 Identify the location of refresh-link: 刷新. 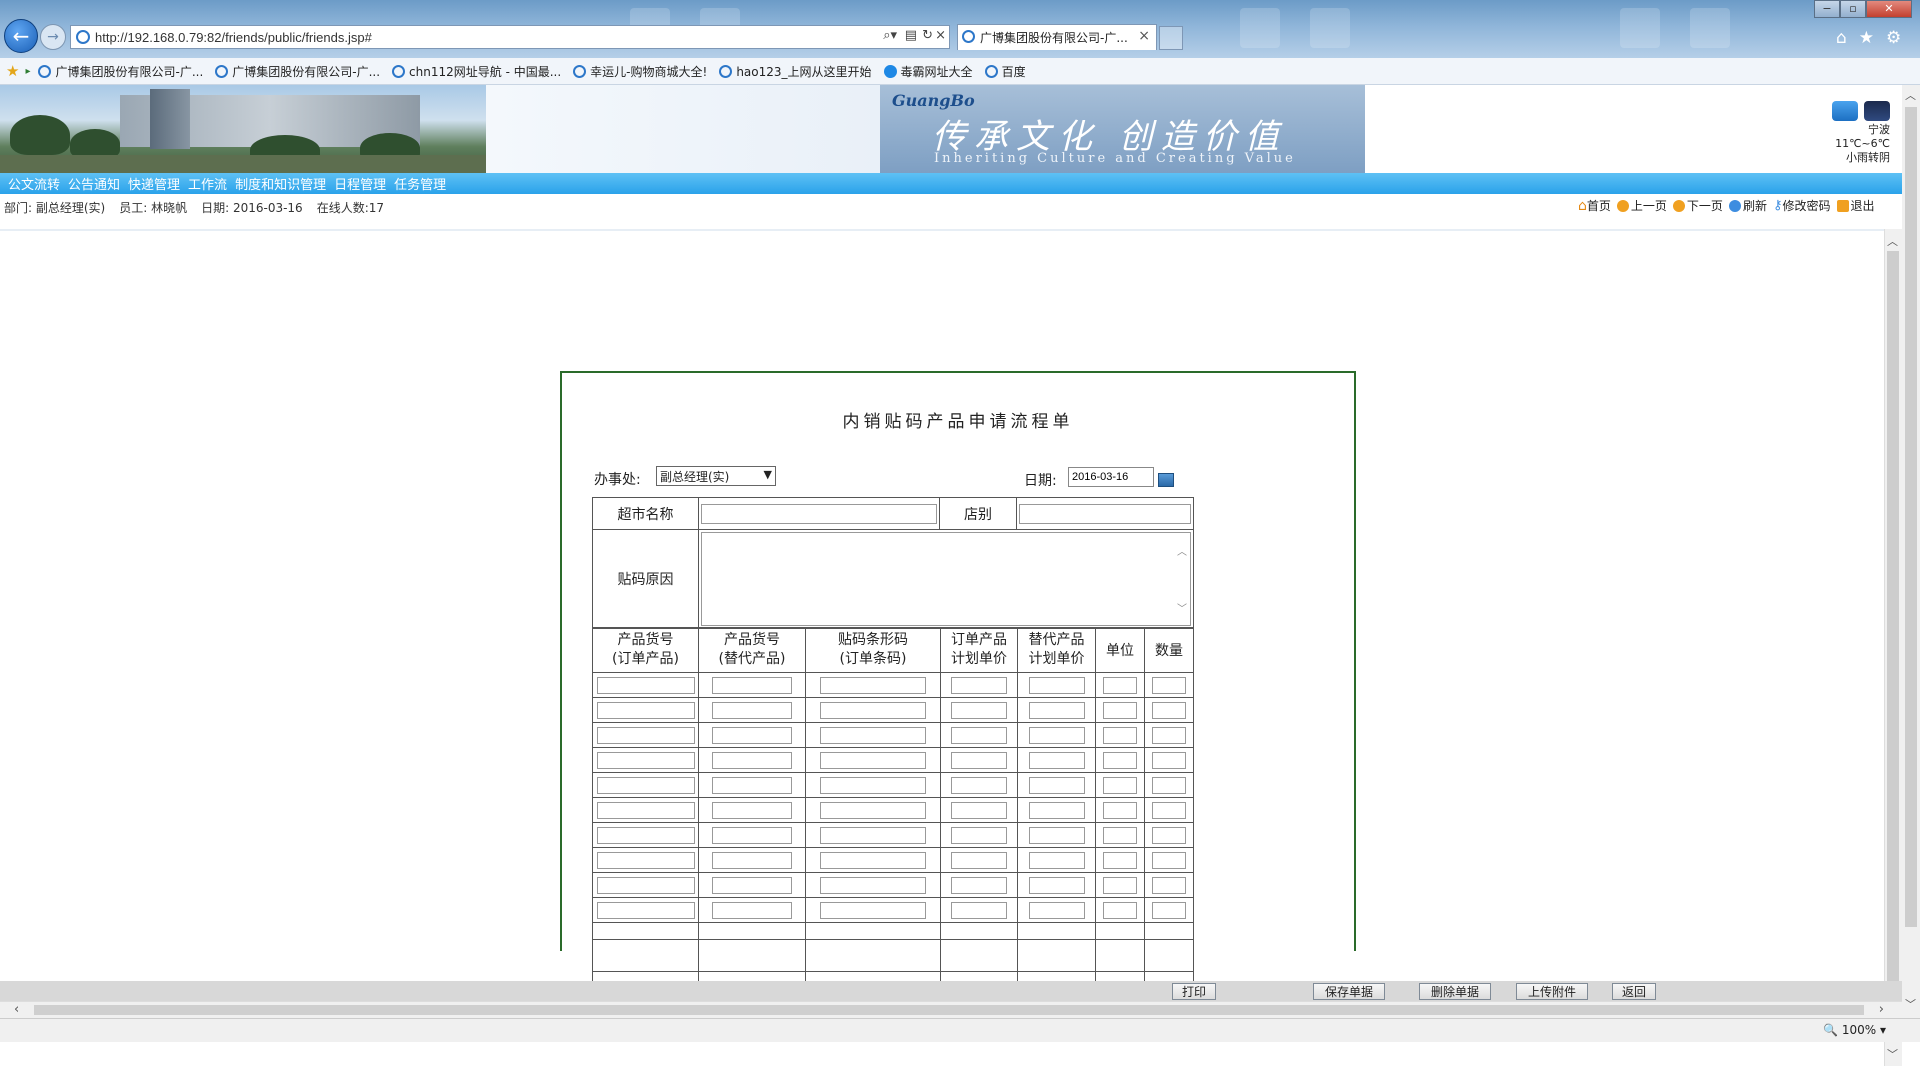
(1747, 205).